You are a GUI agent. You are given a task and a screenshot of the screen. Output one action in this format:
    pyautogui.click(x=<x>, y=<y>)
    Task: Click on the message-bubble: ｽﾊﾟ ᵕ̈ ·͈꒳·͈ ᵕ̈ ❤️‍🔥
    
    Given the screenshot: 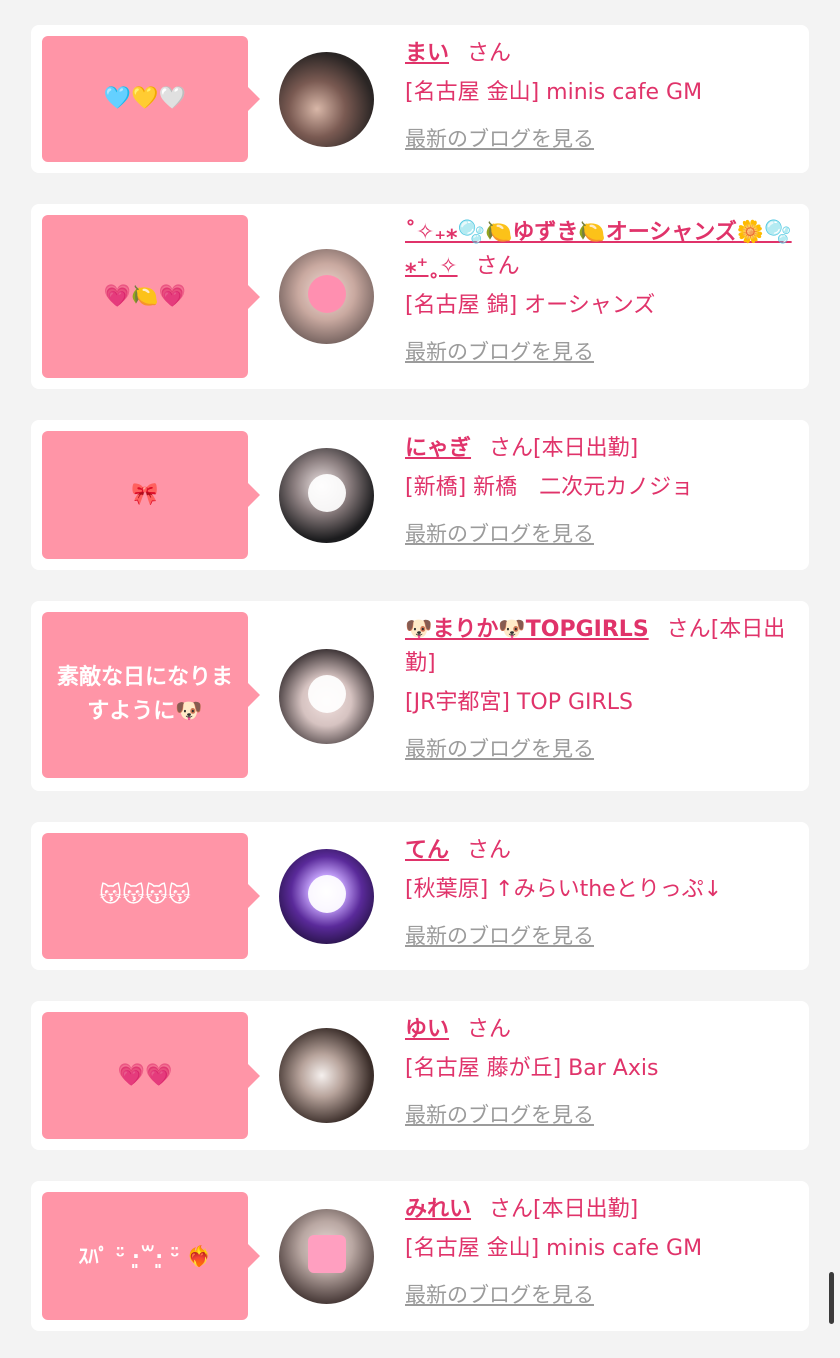 What is the action you would take?
    pyautogui.click(x=151, y=1256)
    